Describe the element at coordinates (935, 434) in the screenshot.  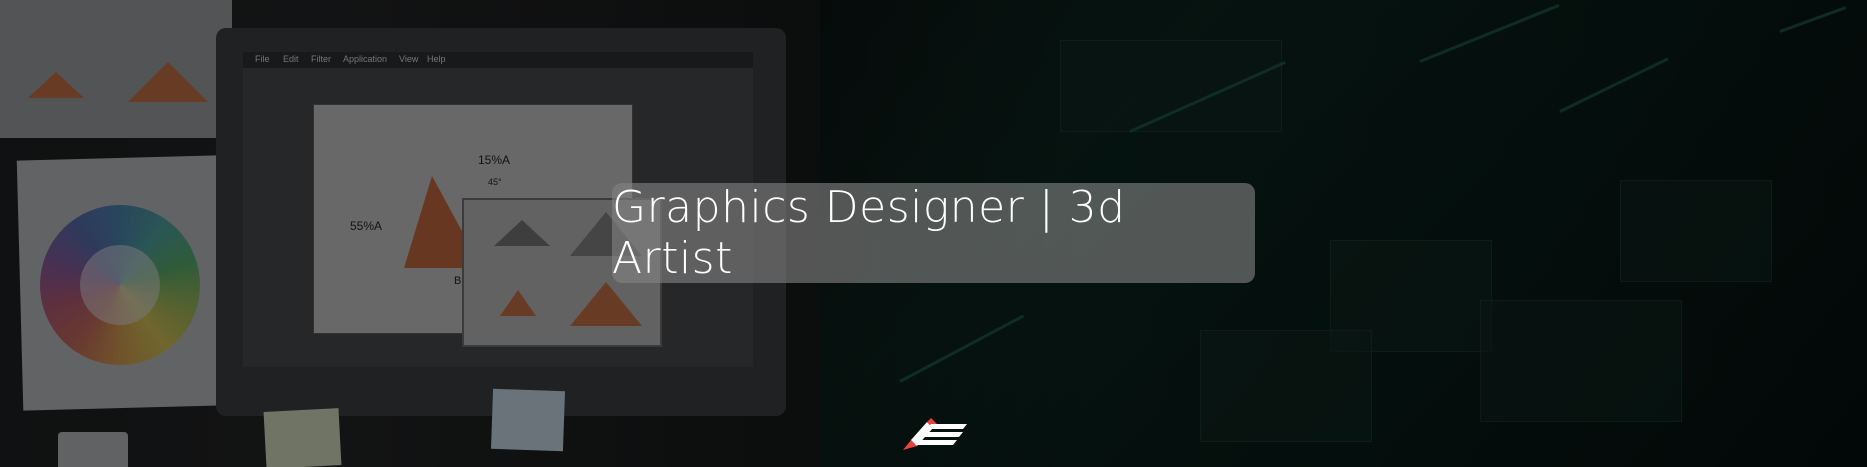
I see `pencil-lines-logo-icon` at that location.